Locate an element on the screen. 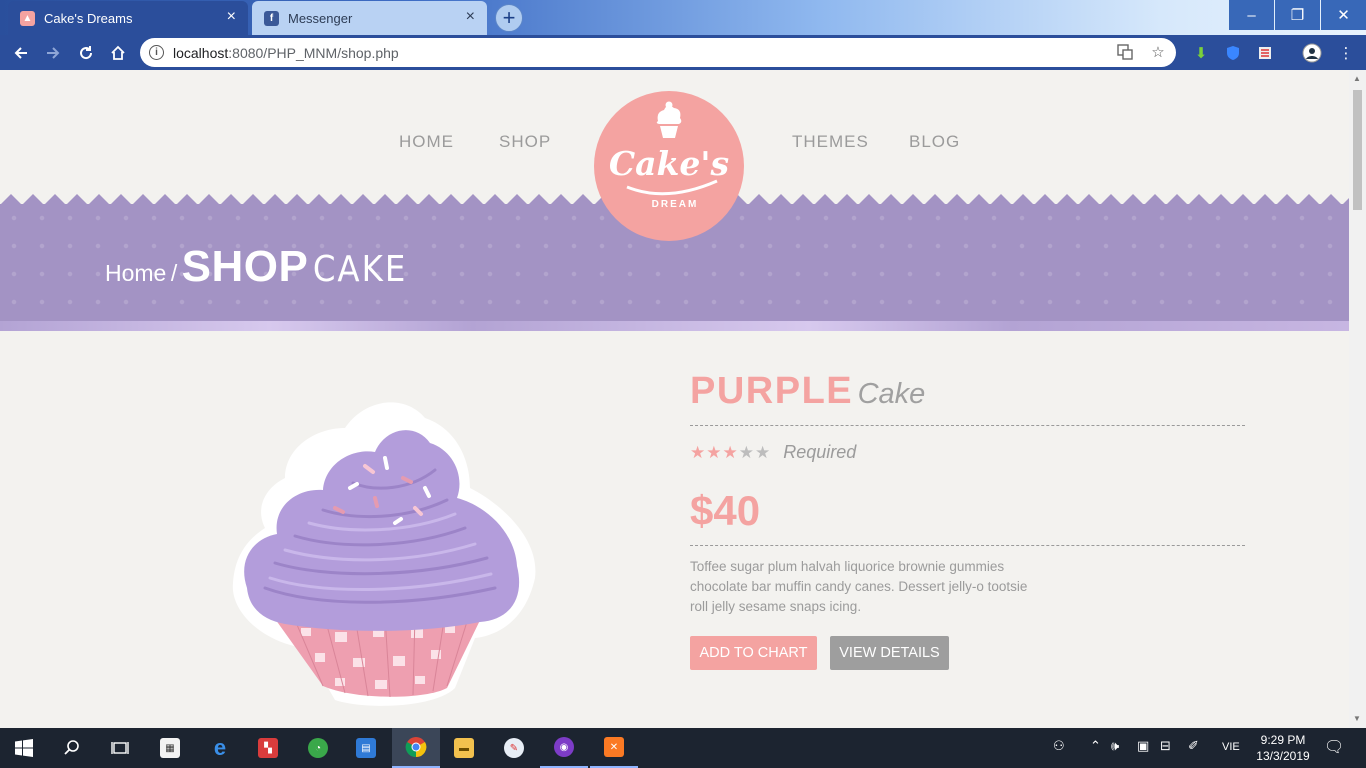  app-window-icon: ▤ is located at coordinates (366, 748).